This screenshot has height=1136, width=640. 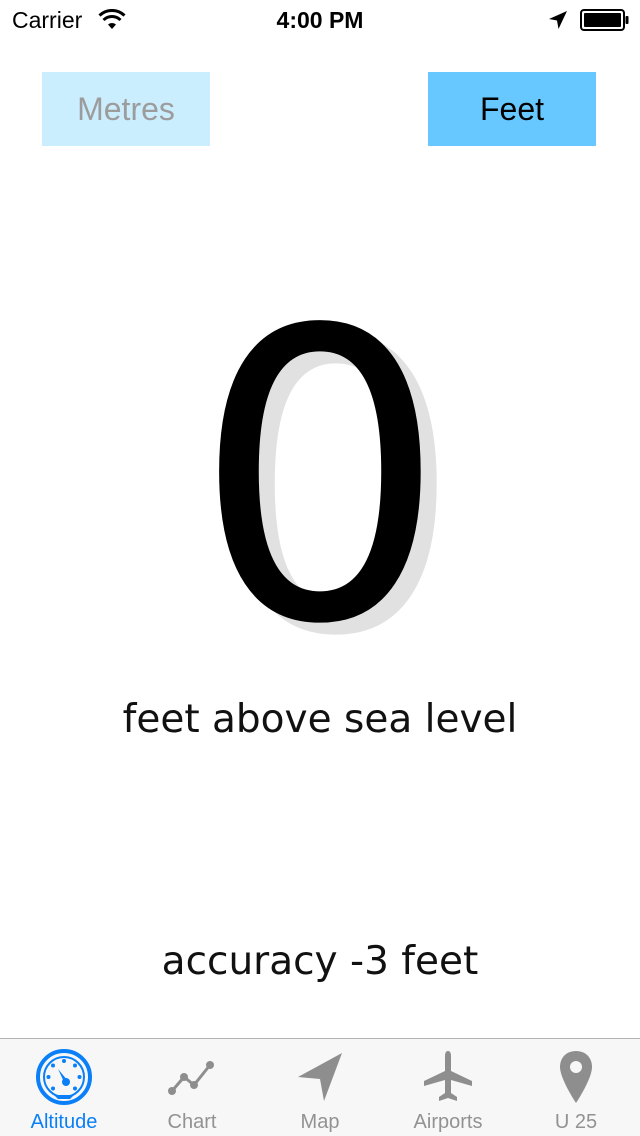 I want to click on line-chart-icon, so click(x=191, y=1078).